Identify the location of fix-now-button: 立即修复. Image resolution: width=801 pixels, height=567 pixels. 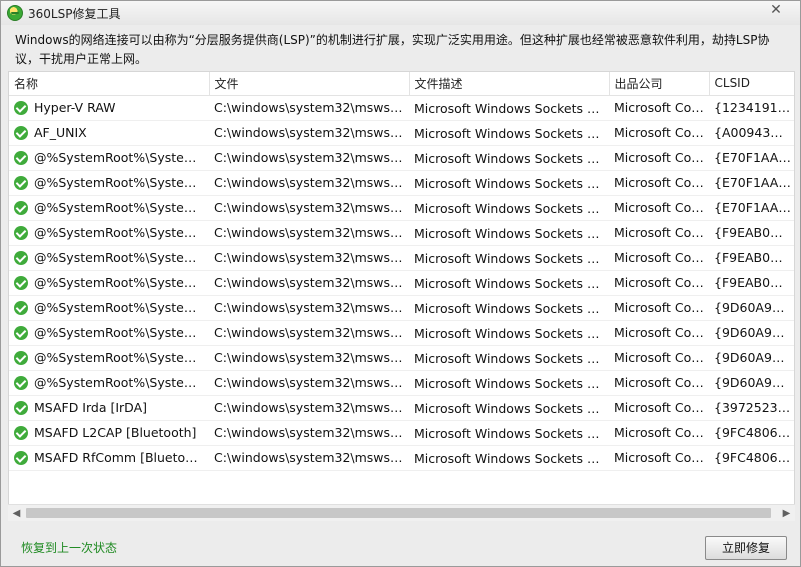
(746, 548).